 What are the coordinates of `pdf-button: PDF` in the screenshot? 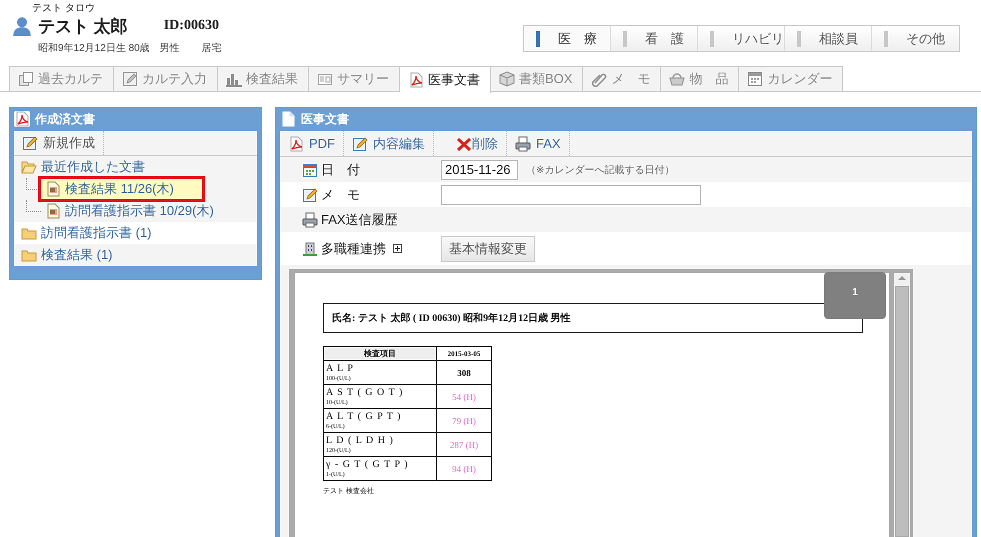 It's located at (312, 143).